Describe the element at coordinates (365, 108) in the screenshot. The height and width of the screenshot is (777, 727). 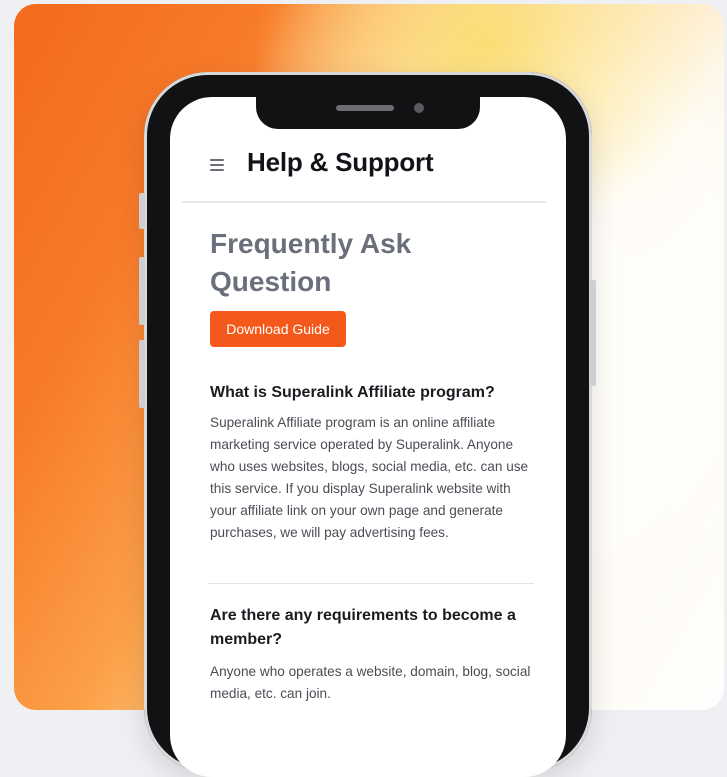
I see `speaker-grille` at that location.